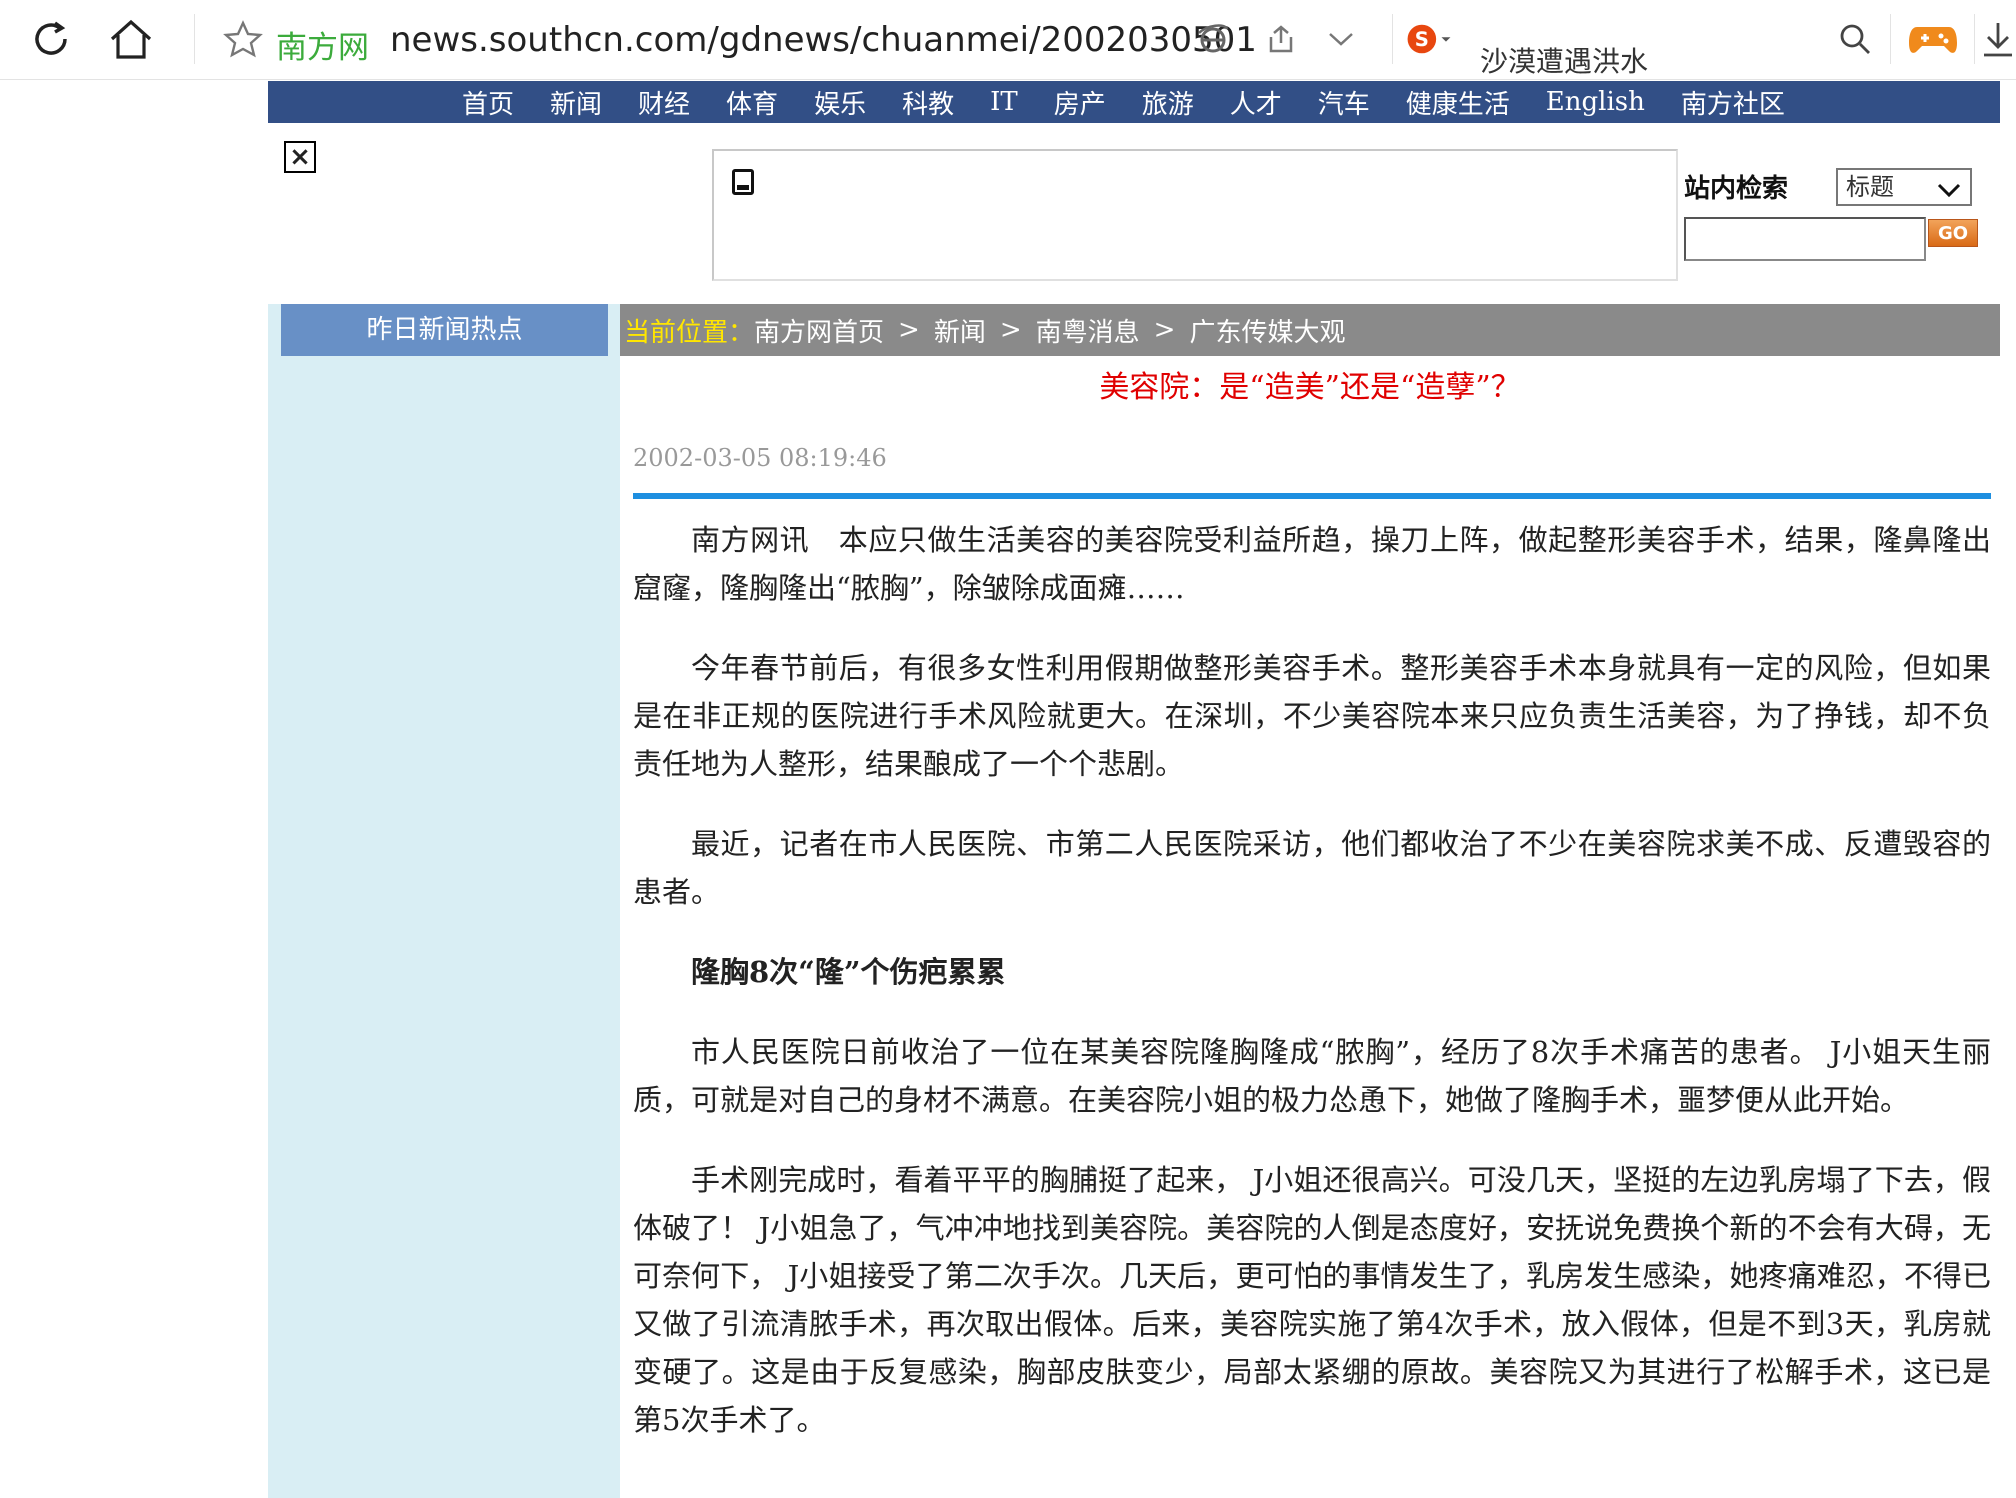  What do you see at coordinates (664, 102) in the screenshot?
I see `nav-item: 财经` at bounding box center [664, 102].